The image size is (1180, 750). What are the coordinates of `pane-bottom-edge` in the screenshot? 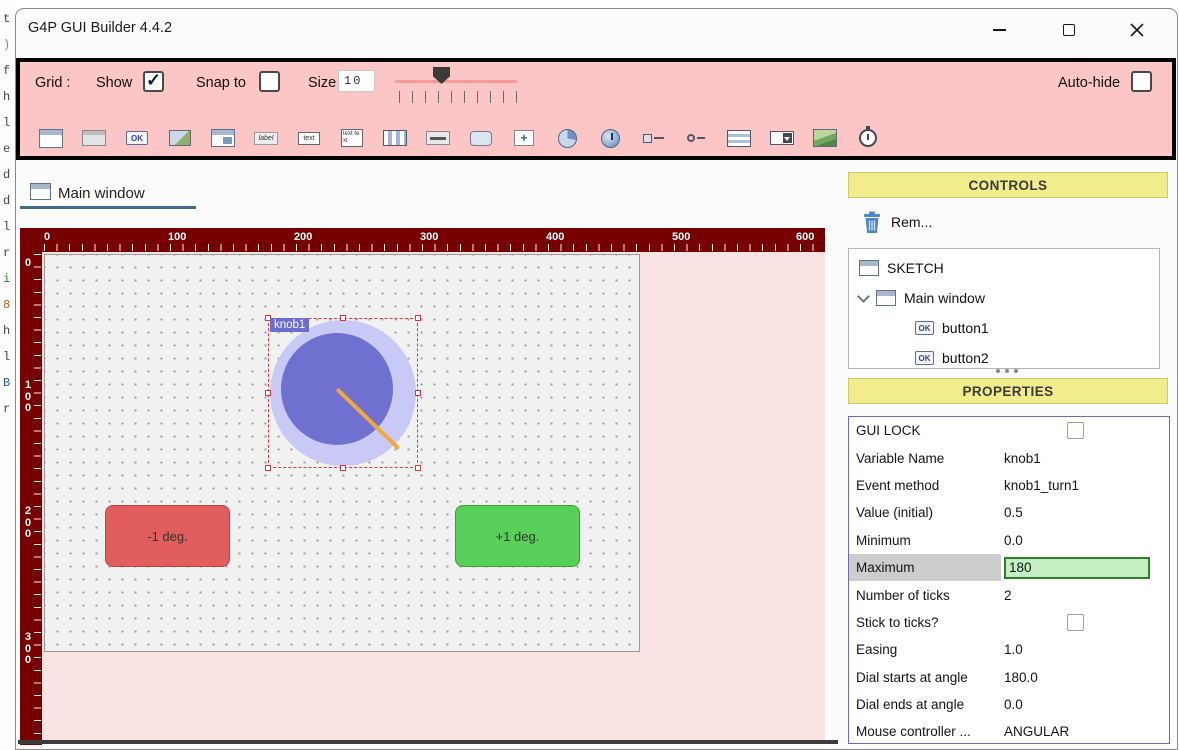 It's located at (428, 742).